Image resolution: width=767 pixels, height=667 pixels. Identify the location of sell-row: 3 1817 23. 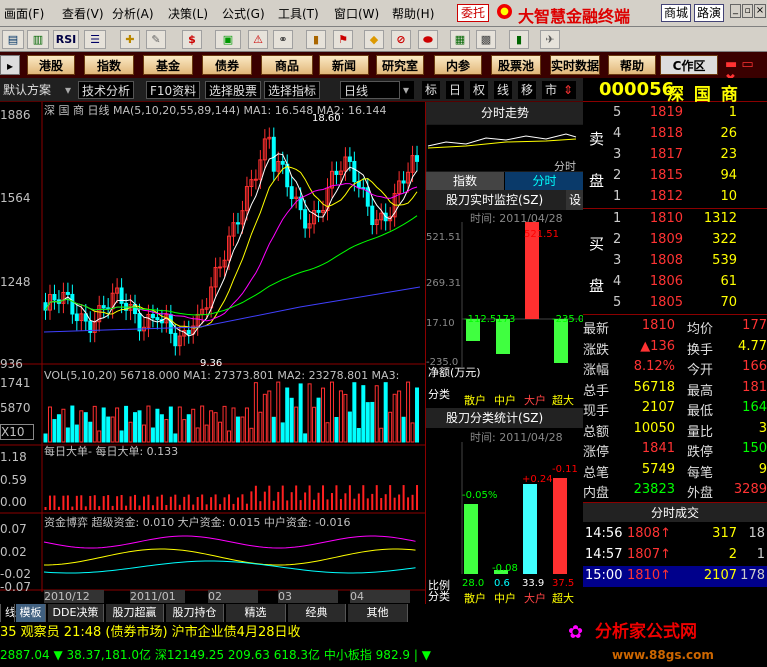
(675, 155).